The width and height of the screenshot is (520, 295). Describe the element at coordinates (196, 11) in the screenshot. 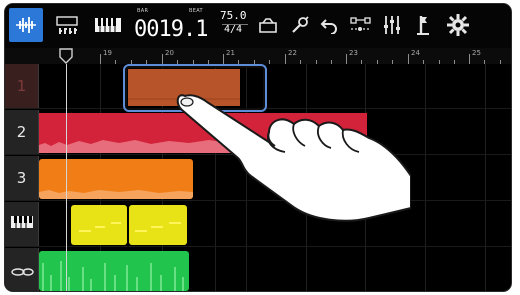

I see `counter-beat-label: BEAT` at that location.